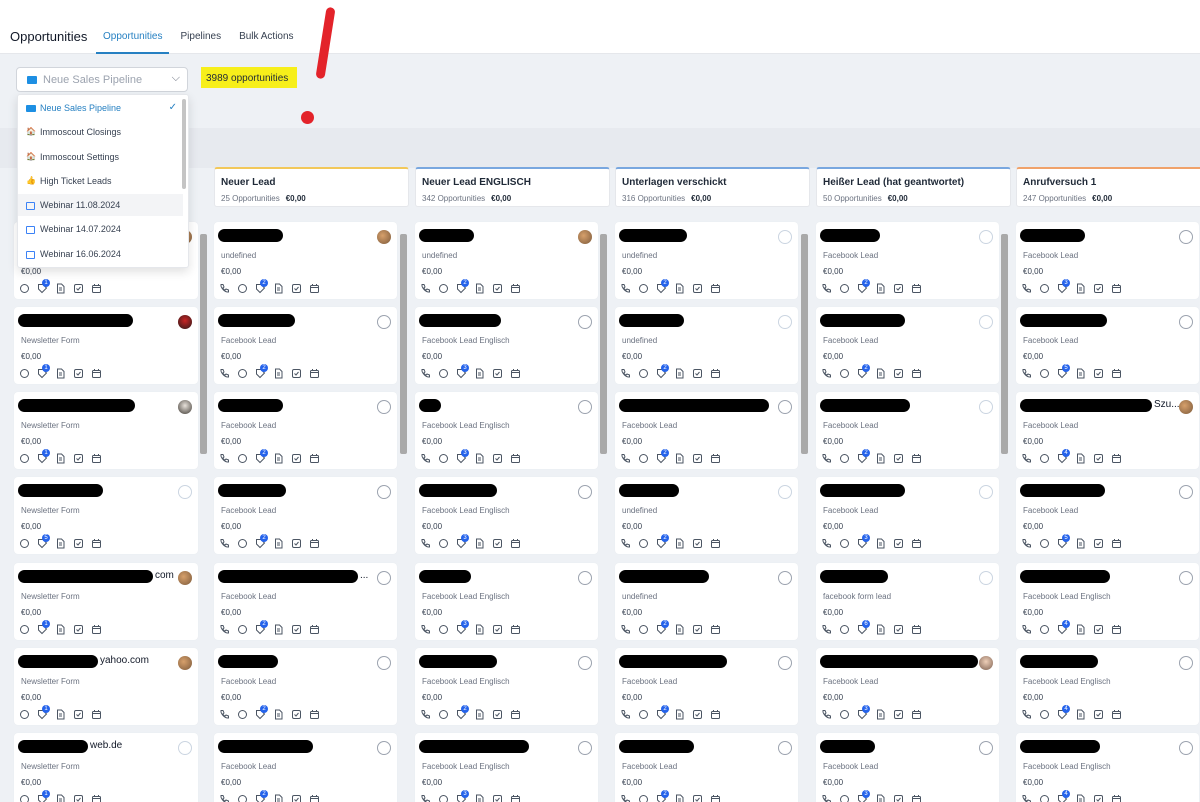 The width and height of the screenshot is (1200, 802). Describe the element at coordinates (102, 79) in the screenshot. I see `pipeline-select: Neue Sales Pipeline ⌵` at that location.